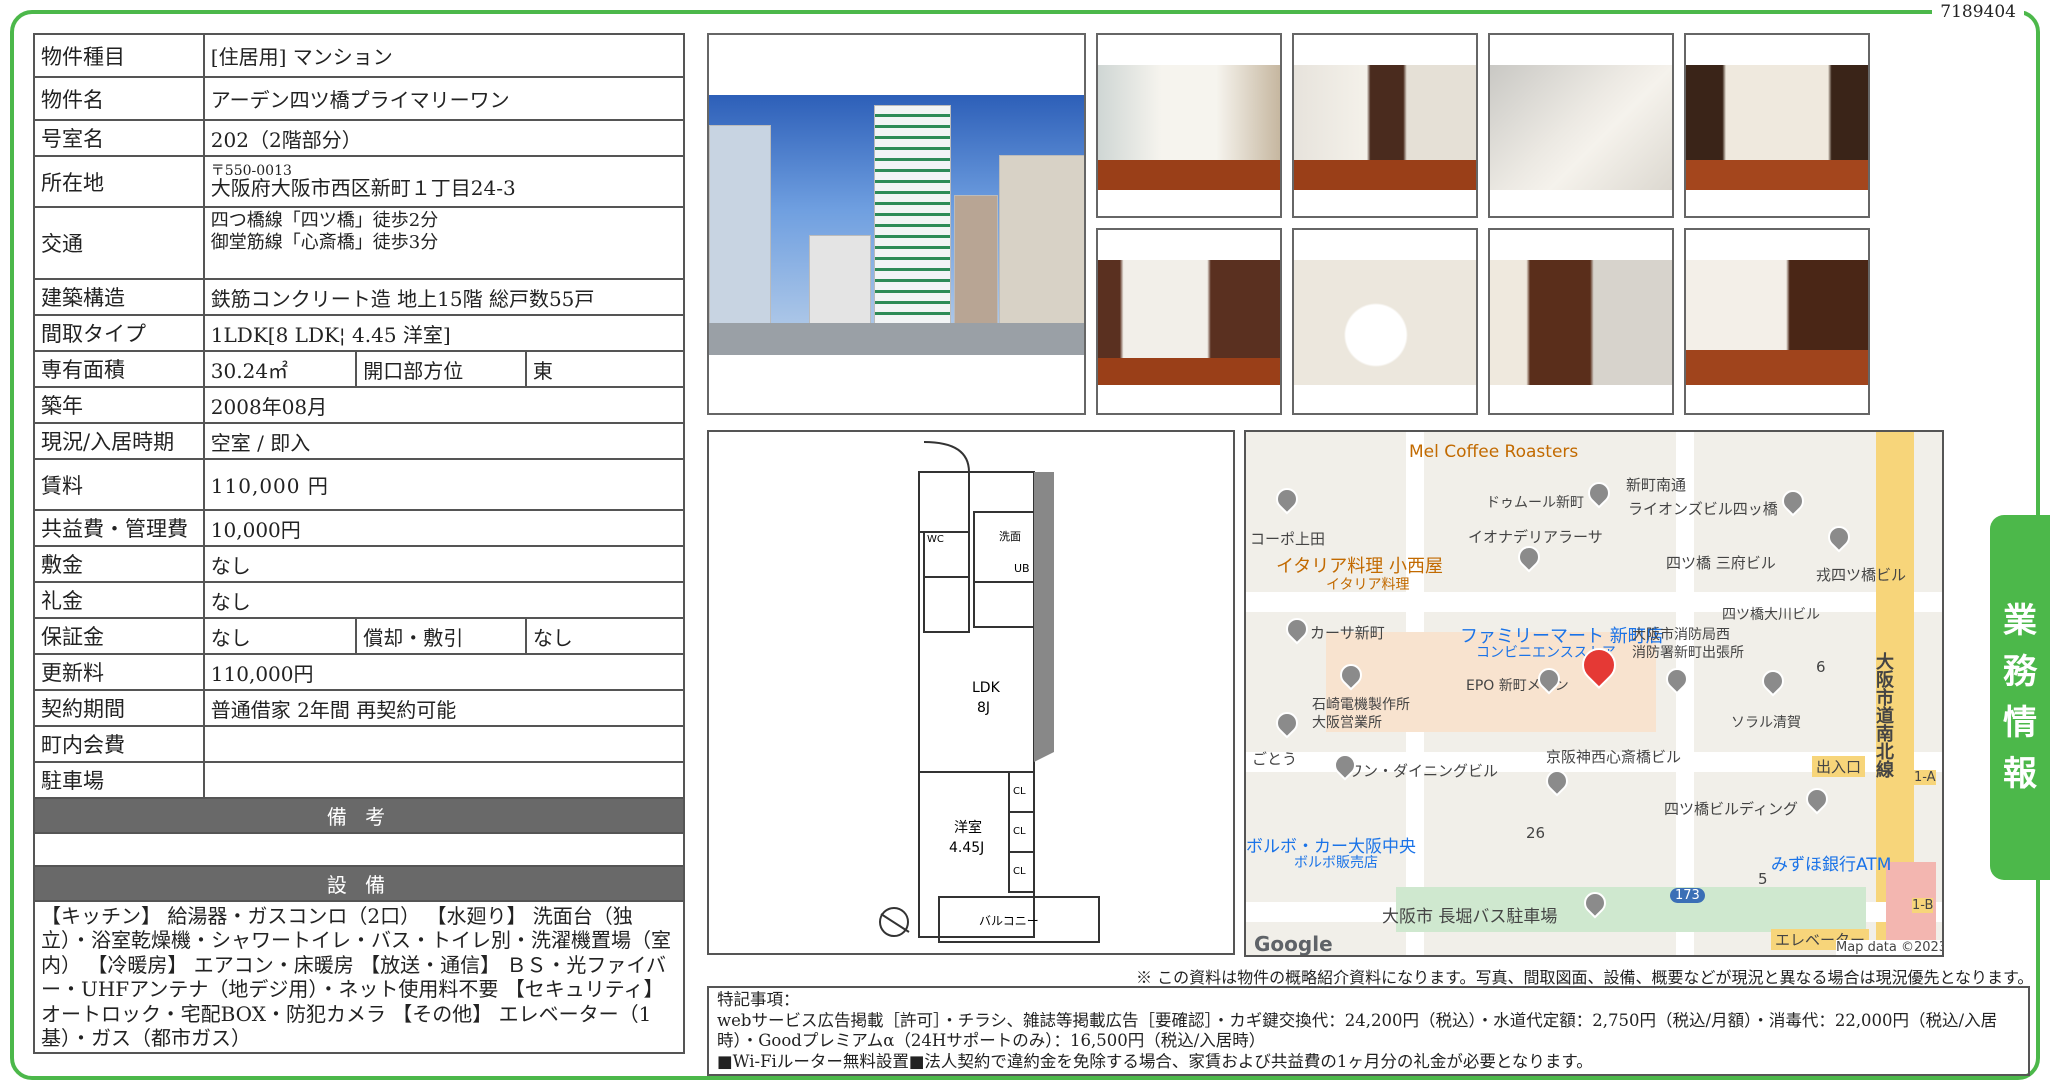 The height and width of the screenshot is (1080, 2056). Describe the element at coordinates (119, 181) in the screenshot. I see `address-label: 所在地` at that location.